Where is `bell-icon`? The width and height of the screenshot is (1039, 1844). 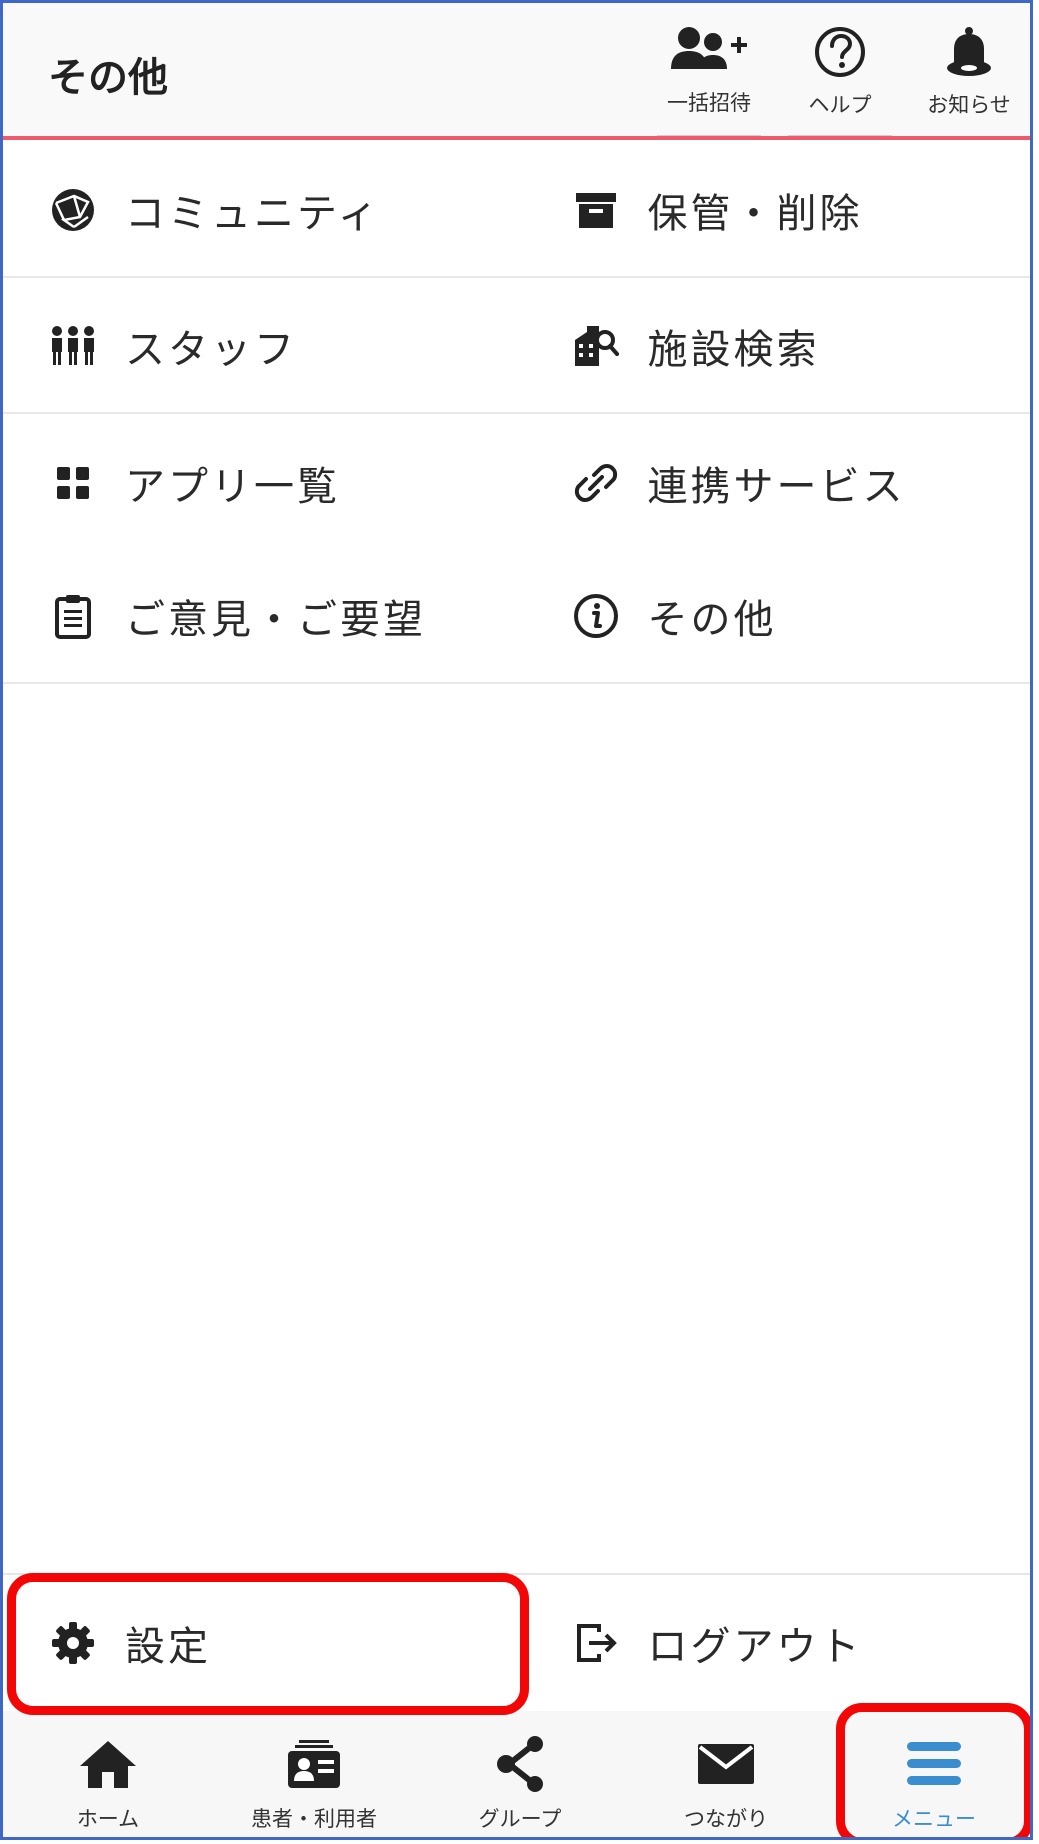 bell-icon is located at coordinates (969, 51).